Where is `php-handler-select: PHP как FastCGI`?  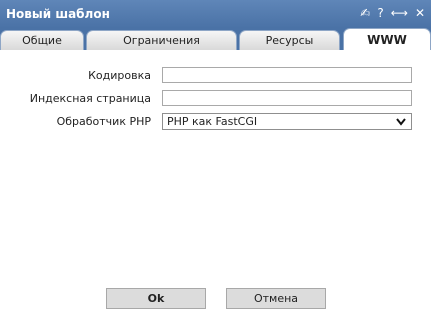 php-handler-select: PHP как FastCGI is located at coordinates (287, 121).